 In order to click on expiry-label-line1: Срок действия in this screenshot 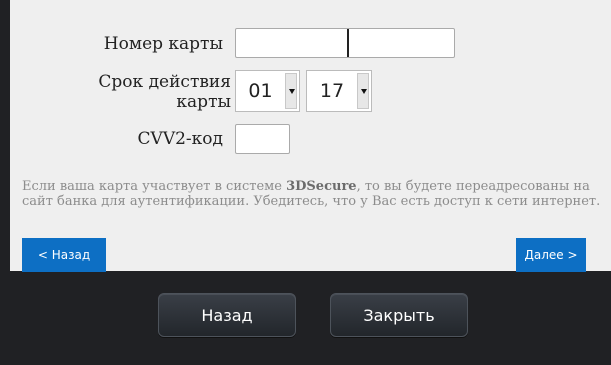, I will do `click(164, 82)`.